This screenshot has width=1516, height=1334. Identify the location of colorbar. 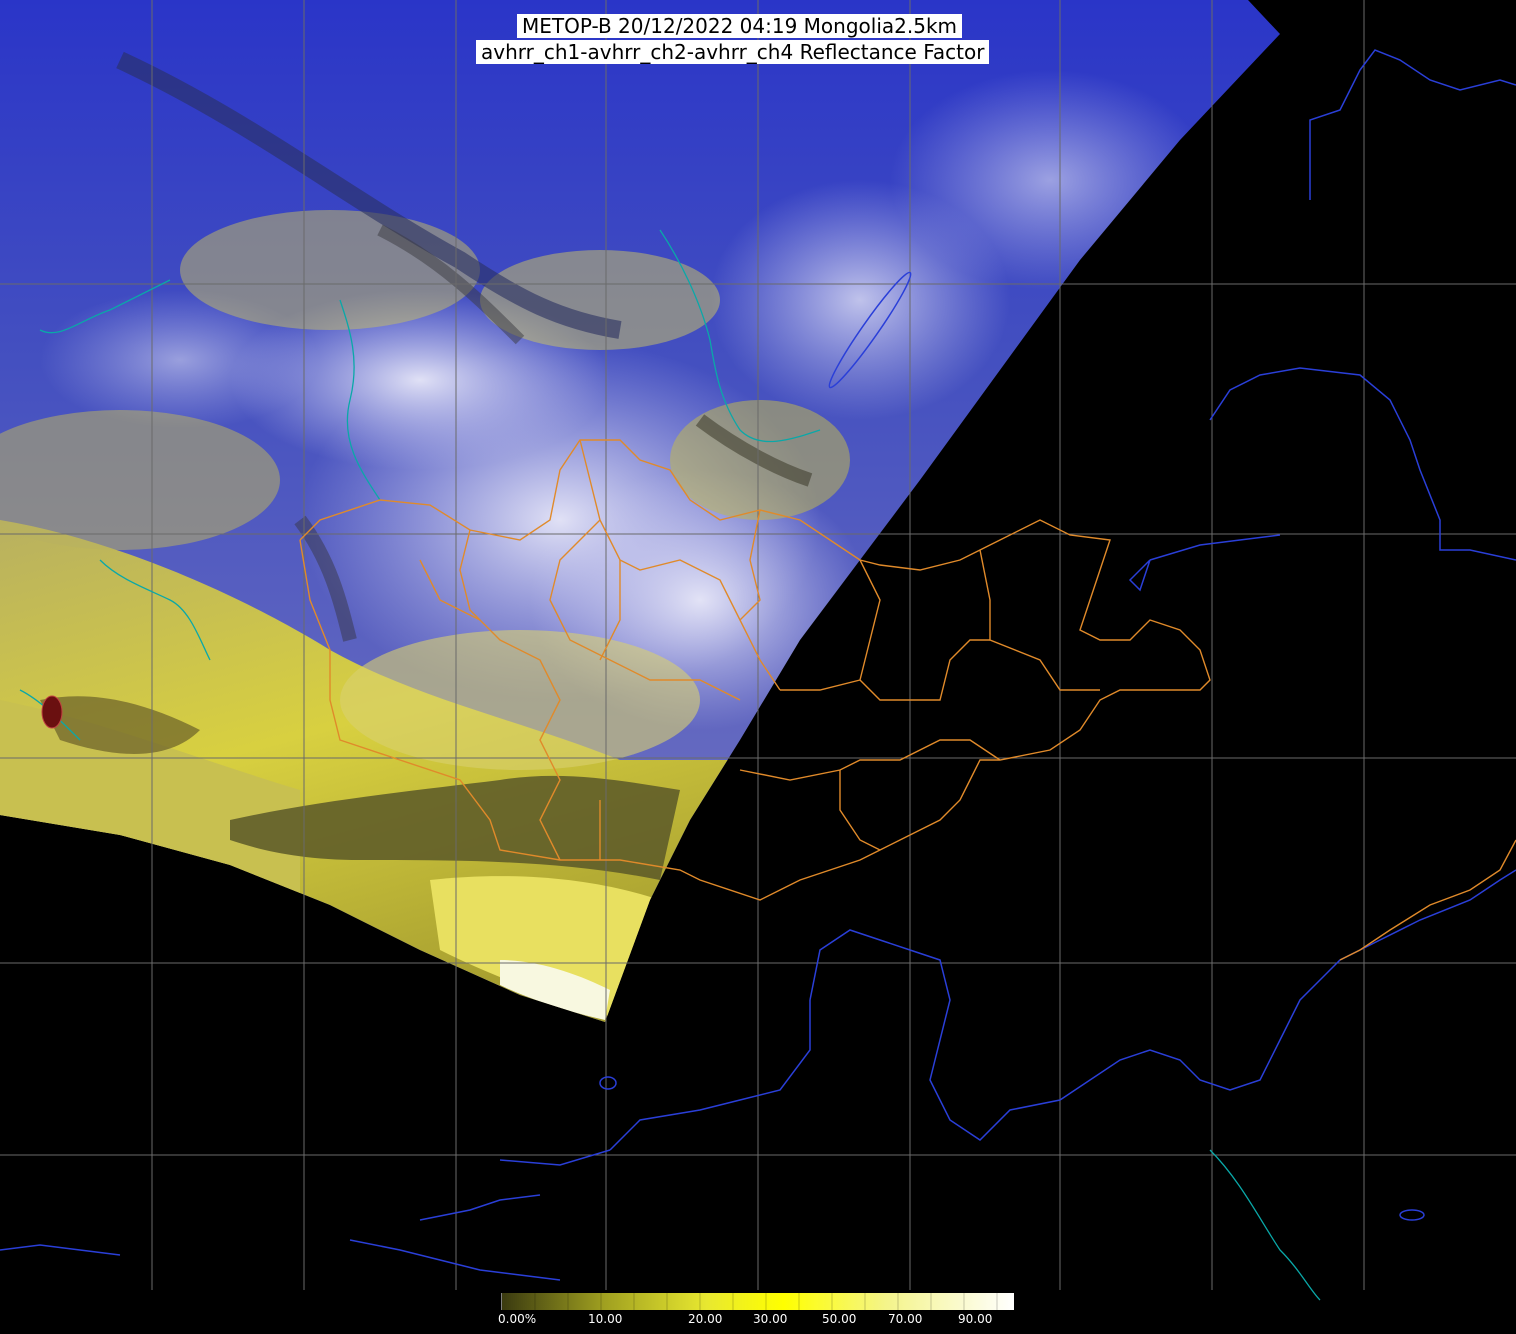
(758, 1301).